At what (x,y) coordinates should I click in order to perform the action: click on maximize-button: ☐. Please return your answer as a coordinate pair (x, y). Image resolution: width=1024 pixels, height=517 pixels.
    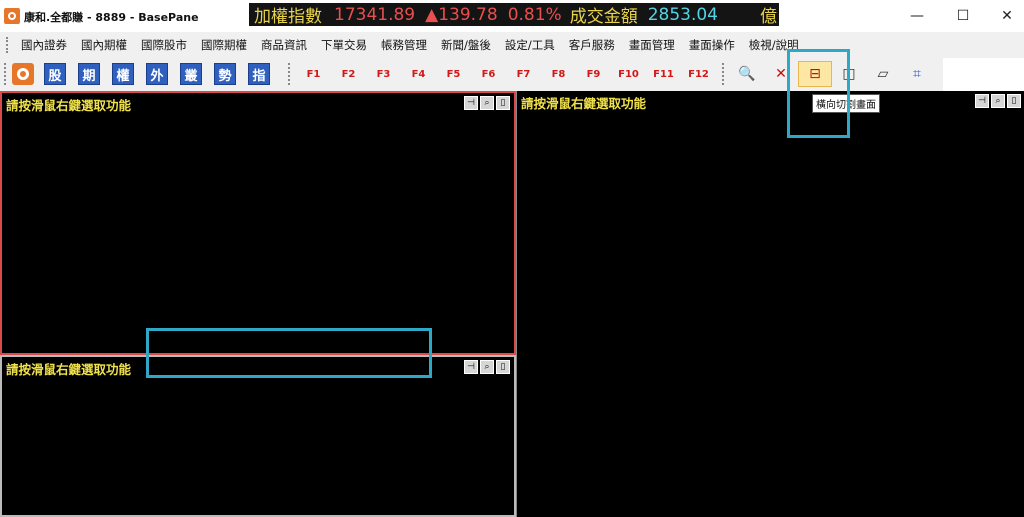
    Looking at the image, I should click on (963, 16).